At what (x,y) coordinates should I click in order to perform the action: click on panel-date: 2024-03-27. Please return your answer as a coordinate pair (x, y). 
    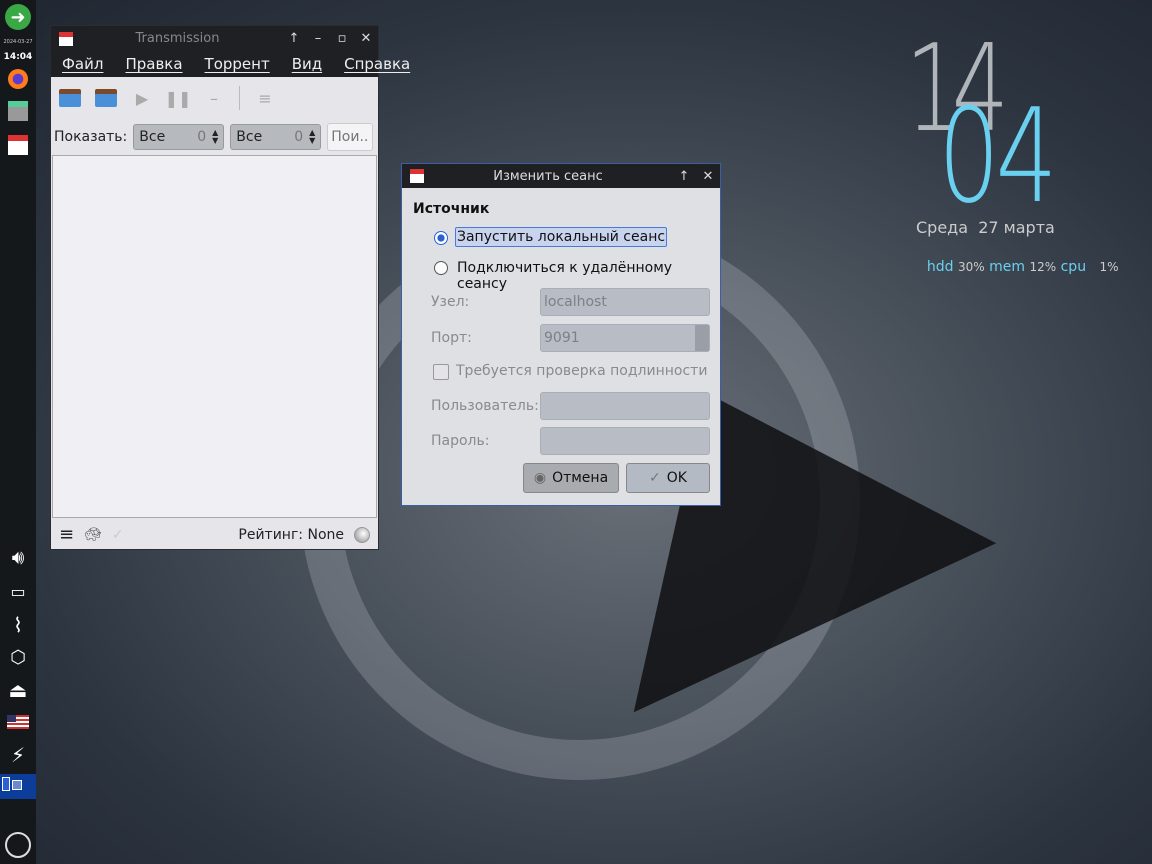
    Looking at the image, I should click on (18, 42).